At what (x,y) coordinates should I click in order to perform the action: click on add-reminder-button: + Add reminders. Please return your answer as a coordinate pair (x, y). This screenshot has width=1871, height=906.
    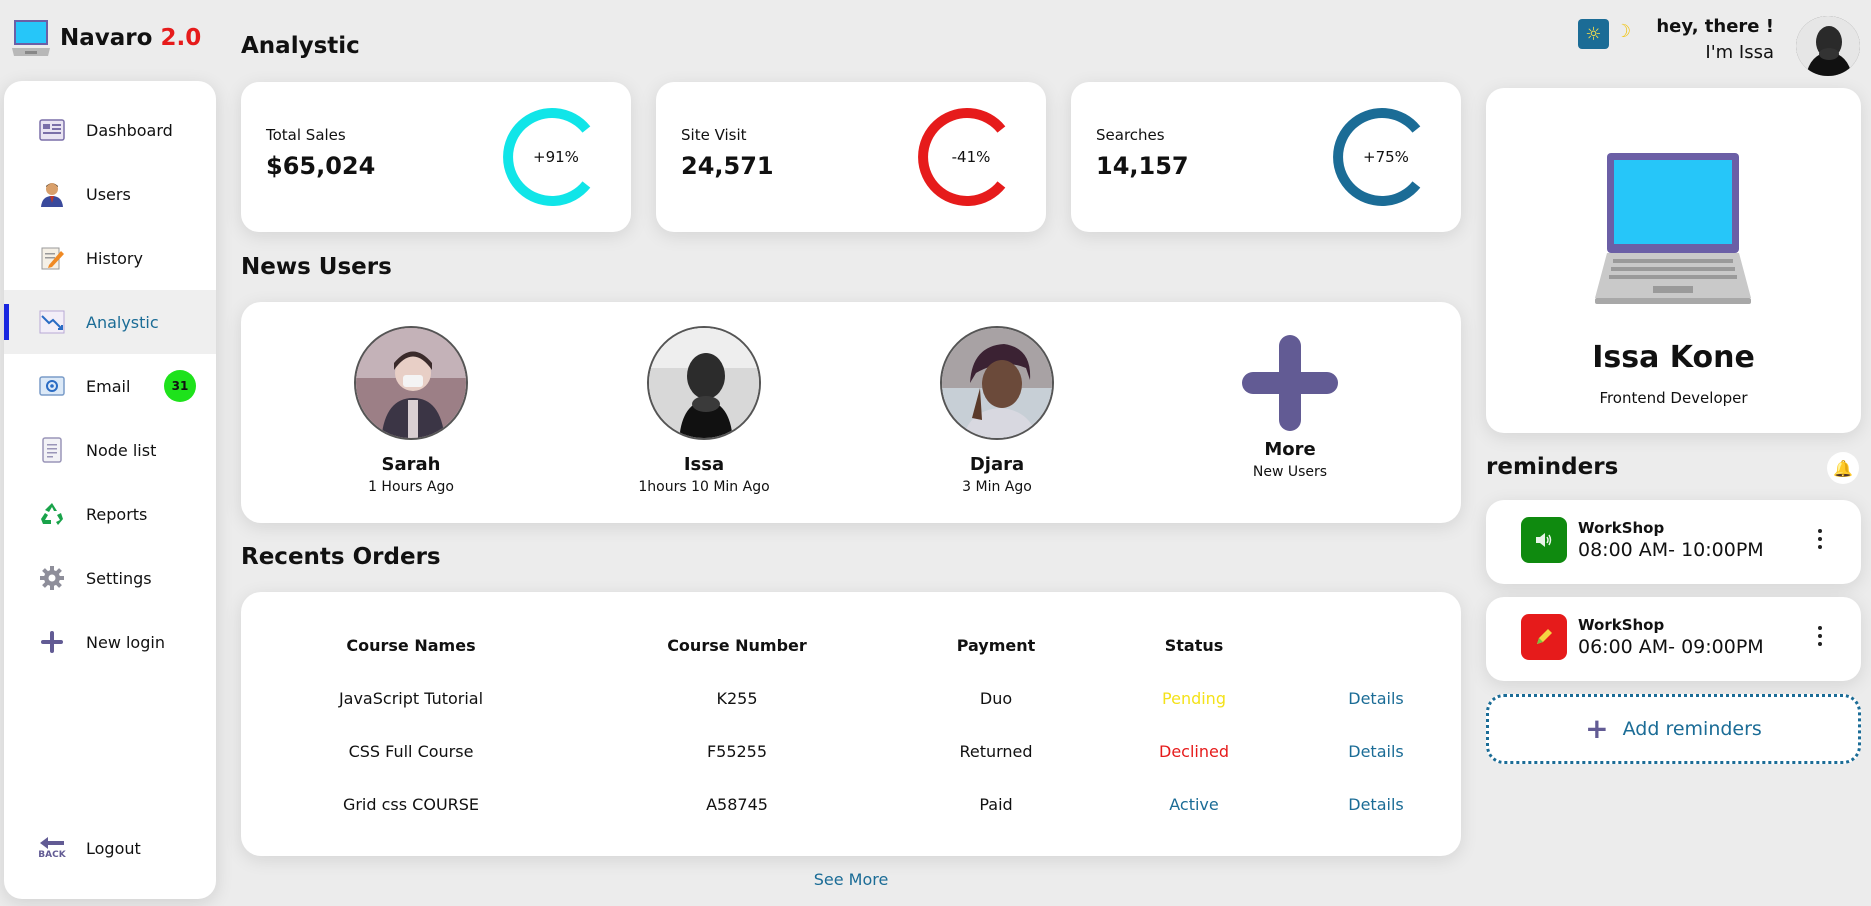
    Looking at the image, I should click on (1673, 729).